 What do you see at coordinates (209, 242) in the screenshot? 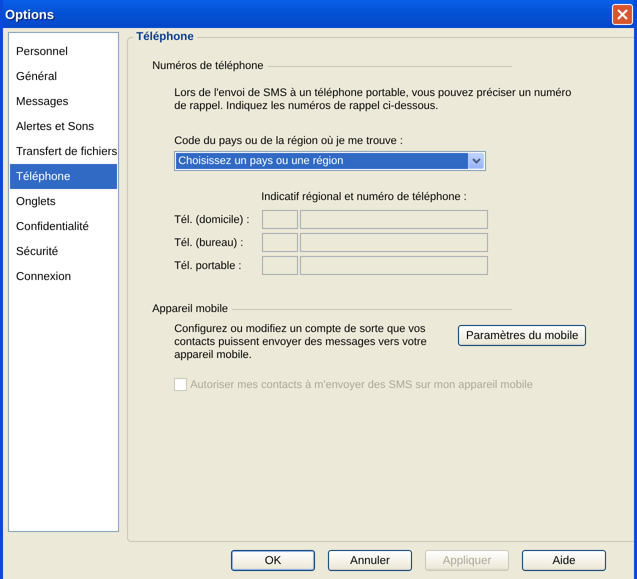
I see `field-label: Tél. (bureau) :` at bounding box center [209, 242].